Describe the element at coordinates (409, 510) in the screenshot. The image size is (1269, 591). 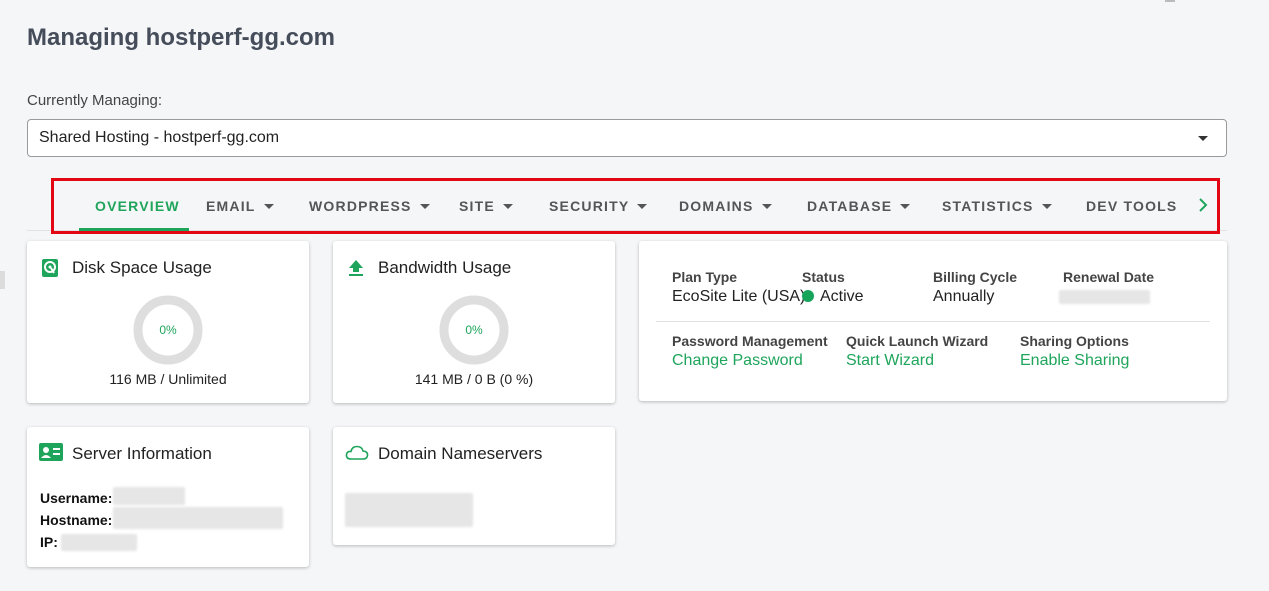
I see `nameservers-redacted` at that location.